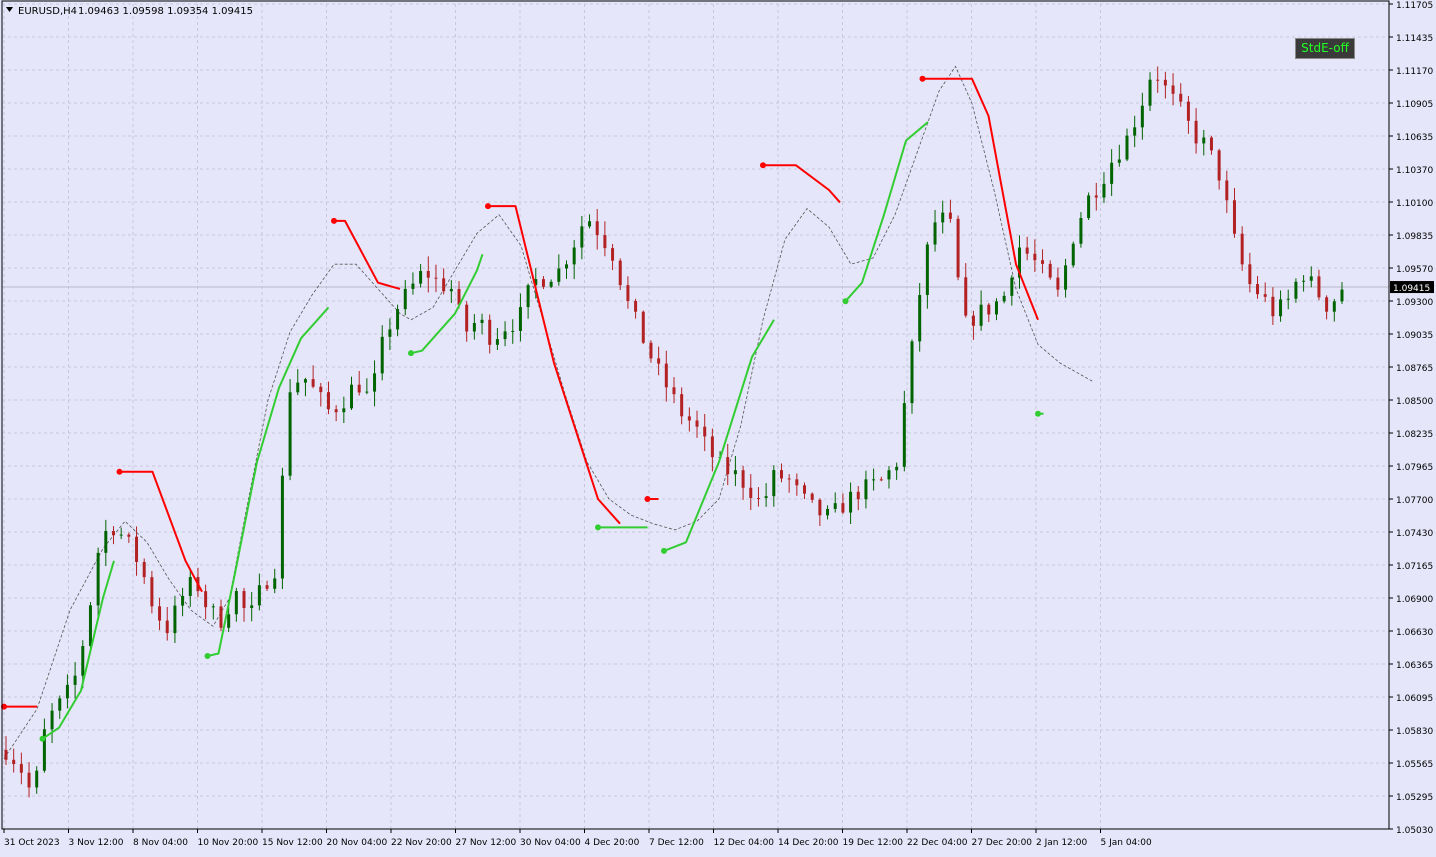 The image size is (1436, 857). Describe the element at coordinates (1414, 567) in the screenshot. I see `y-tick-label: 1.07165` at that location.